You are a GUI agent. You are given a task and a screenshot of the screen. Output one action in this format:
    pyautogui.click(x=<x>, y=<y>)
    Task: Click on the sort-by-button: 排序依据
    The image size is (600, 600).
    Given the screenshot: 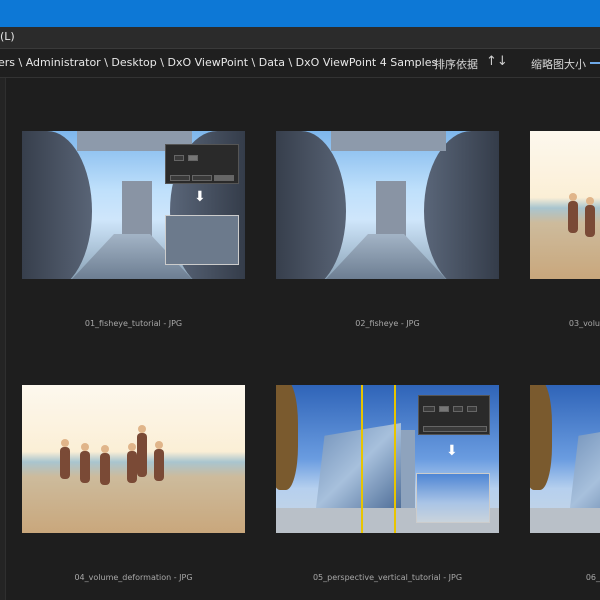 What is the action you would take?
    pyautogui.click(x=456, y=64)
    